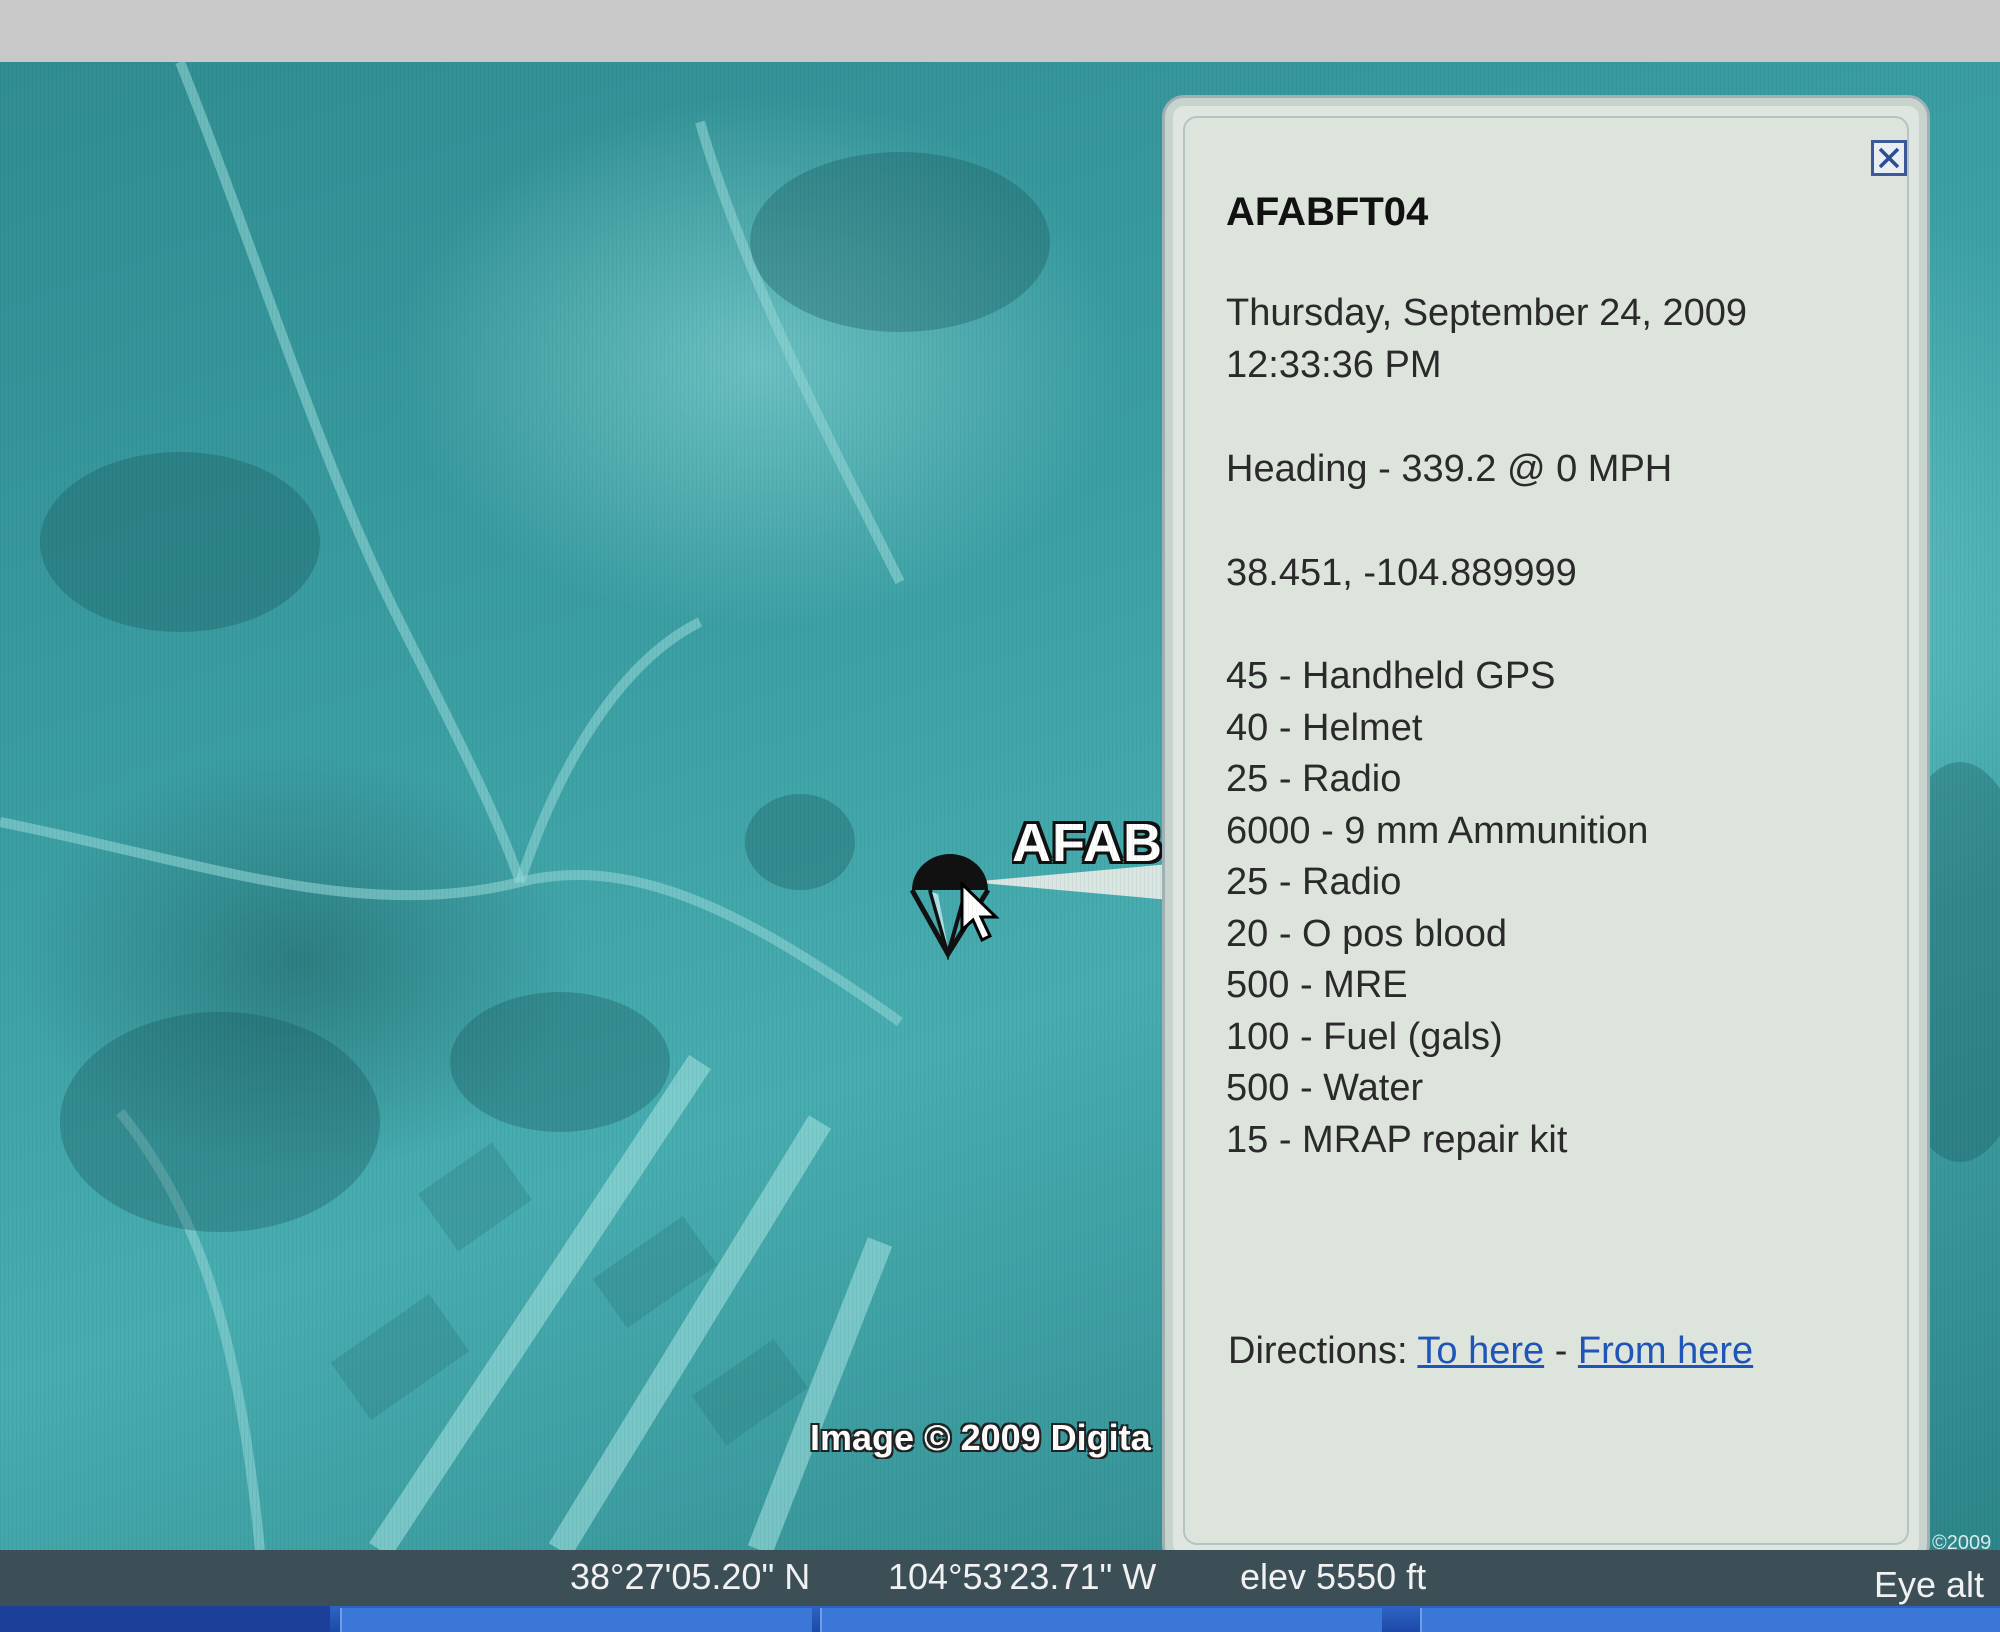  Describe the element at coordinates (1324, 727) in the screenshot. I see `cargo-item: 40 - Helmet` at that location.